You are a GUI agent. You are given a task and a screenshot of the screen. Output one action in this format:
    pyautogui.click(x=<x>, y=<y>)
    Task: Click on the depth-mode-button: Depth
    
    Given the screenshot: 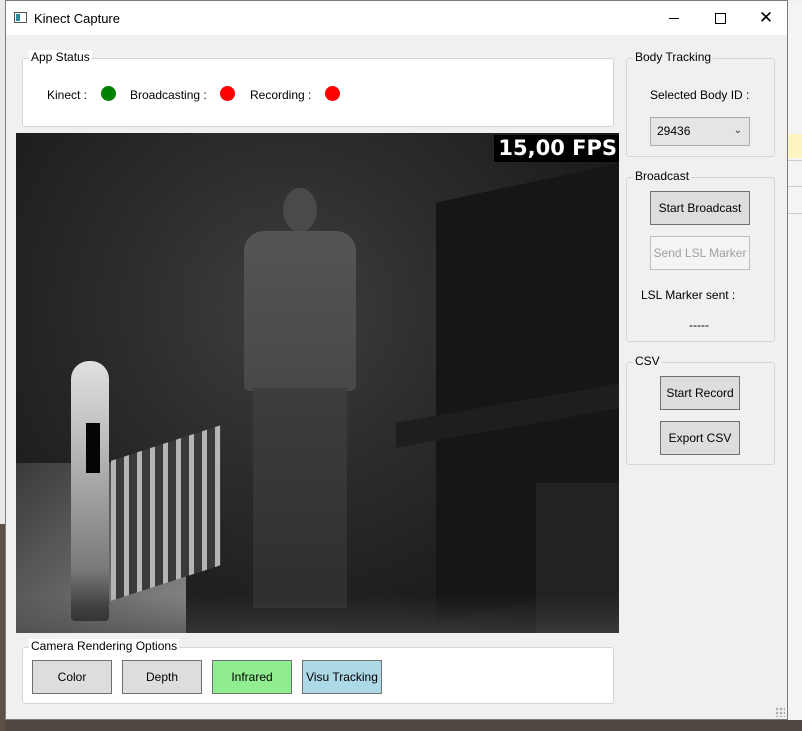 What is the action you would take?
    pyautogui.click(x=162, y=677)
    